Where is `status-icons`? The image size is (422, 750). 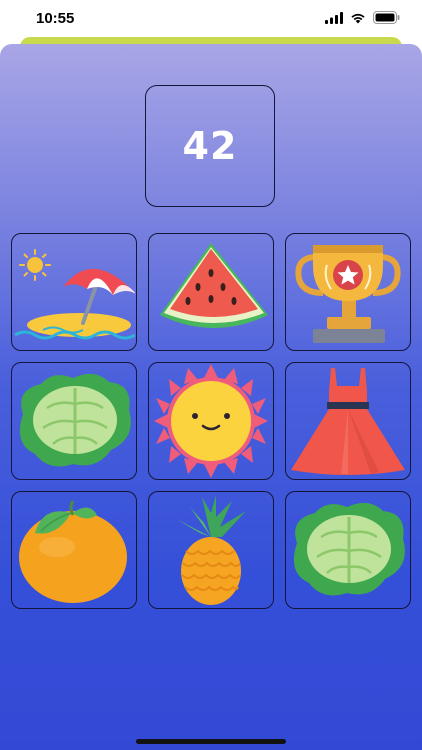
status-icons is located at coordinates (362, 17).